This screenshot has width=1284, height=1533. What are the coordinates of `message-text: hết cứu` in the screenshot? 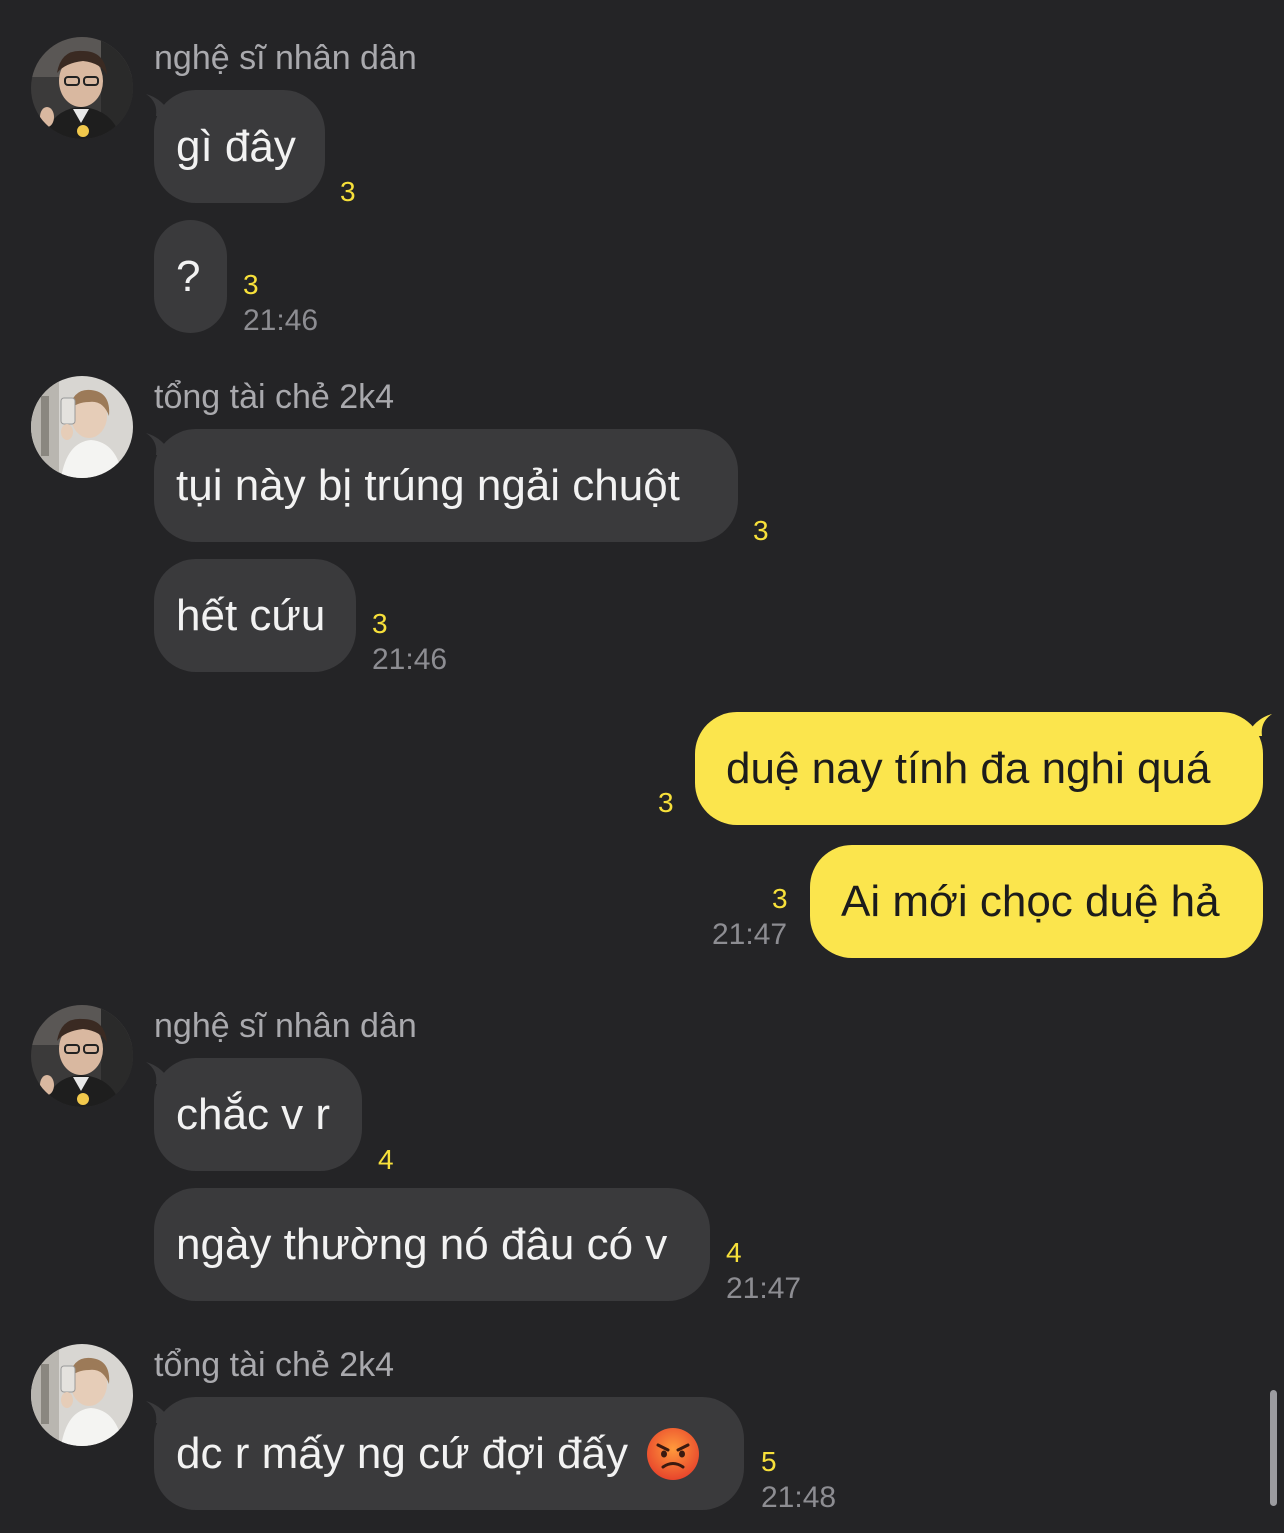 It's located at (251, 615).